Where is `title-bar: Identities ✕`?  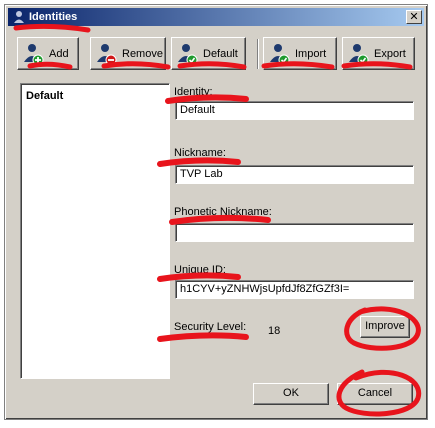 title-bar: Identities ✕ is located at coordinates (216, 17).